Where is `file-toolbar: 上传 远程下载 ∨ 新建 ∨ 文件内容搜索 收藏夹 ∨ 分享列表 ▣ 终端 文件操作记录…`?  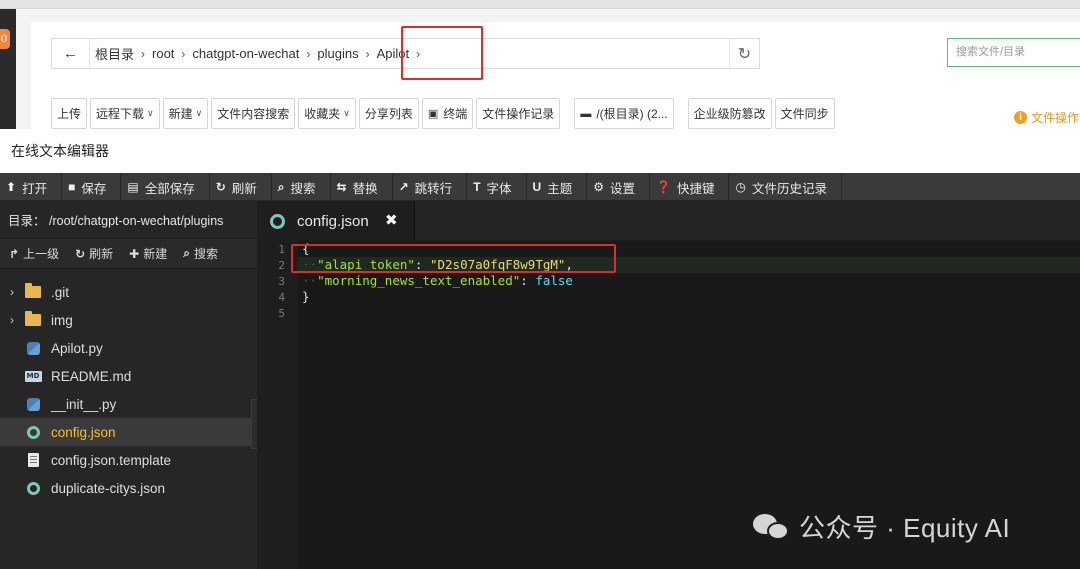
file-toolbar: 上传 远程下载 ∨ 新建 ∨ 文件内容搜索 收藏夹 ∨ 分享列表 ▣ 终端 文件操作记录… is located at coordinates (443, 113).